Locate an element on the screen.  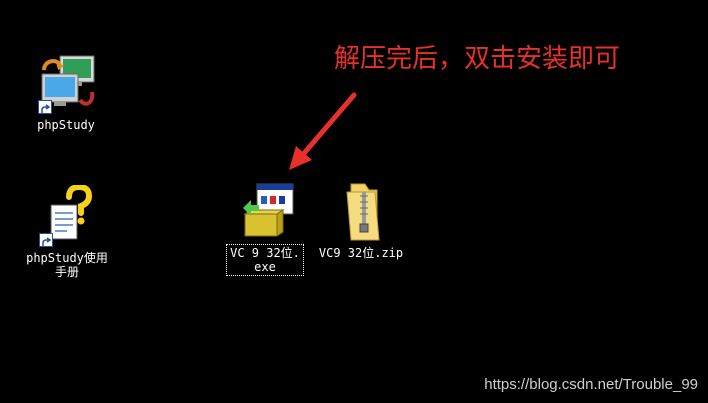
desktop-icon-vc9-zip: VC9 32位.zip is located at coordinates (361, 220).